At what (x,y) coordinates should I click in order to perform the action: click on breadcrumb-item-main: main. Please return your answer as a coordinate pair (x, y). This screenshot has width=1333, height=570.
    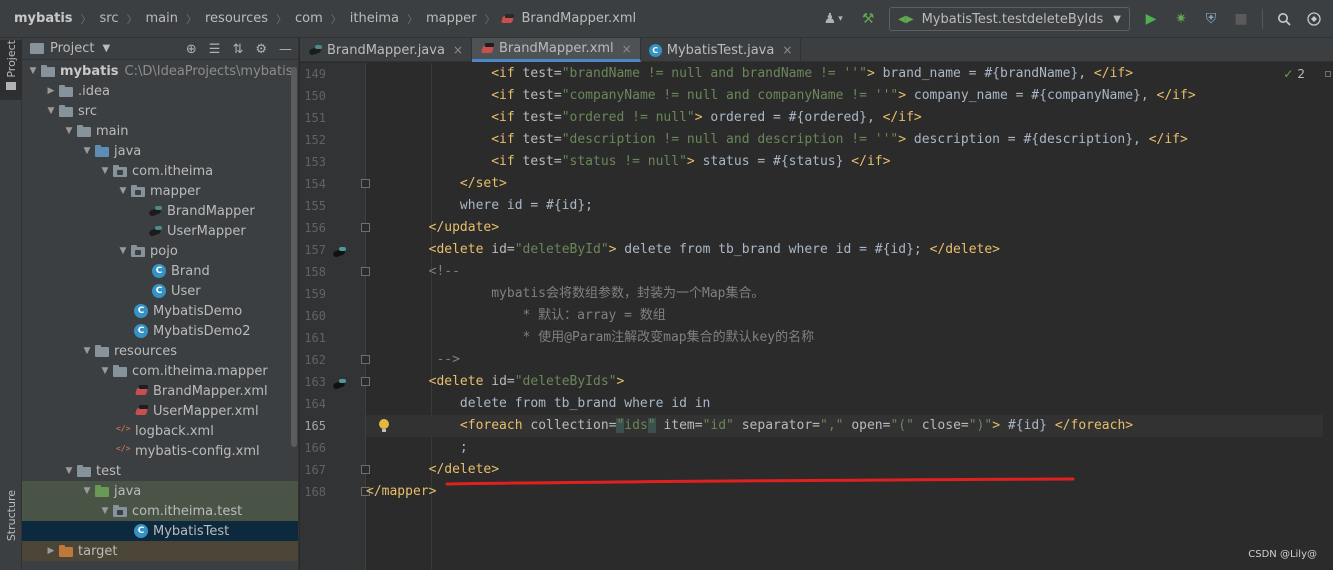
    Looking at the image, I should click on (162, 18).